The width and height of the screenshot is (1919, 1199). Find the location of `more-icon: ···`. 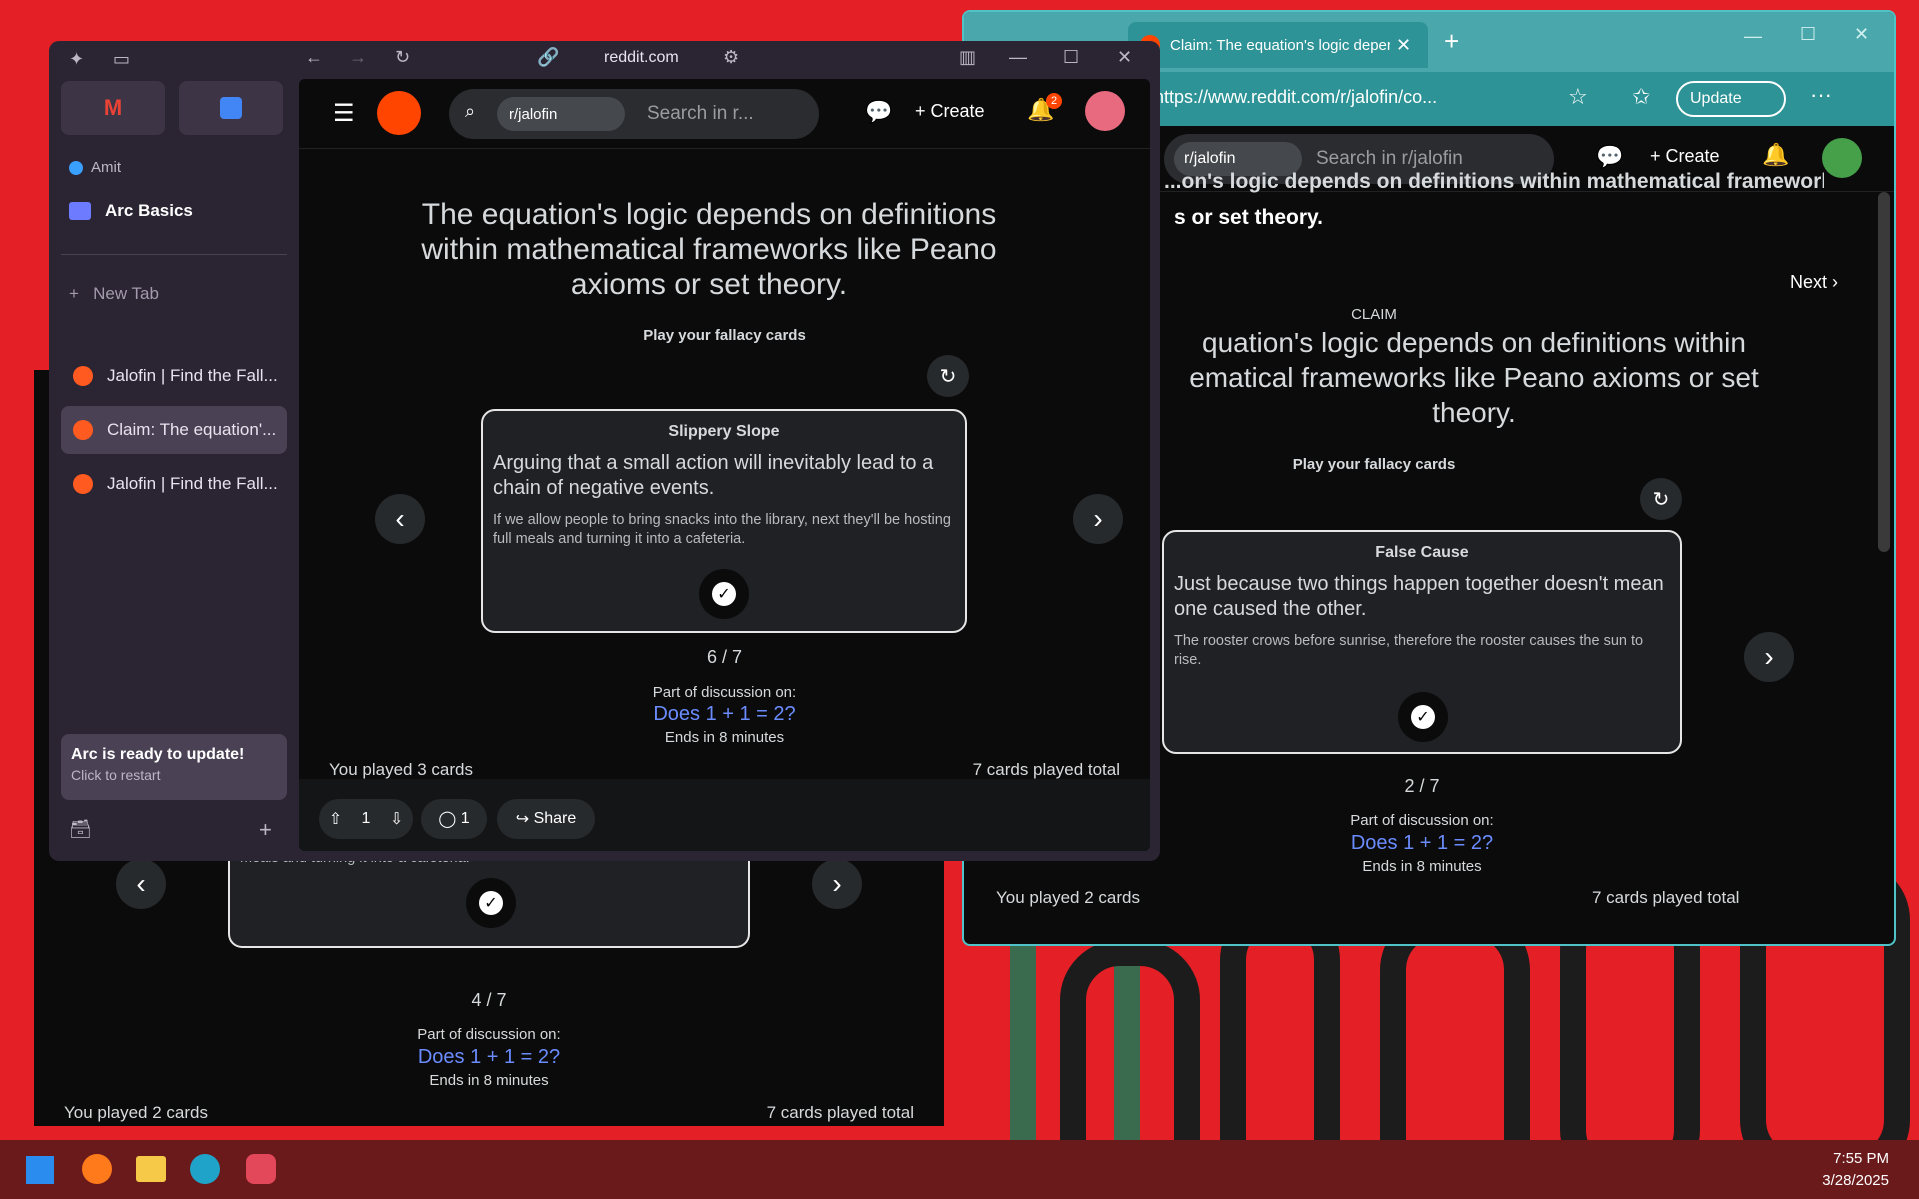

more-icon: ··· is located at coordinates (1821, 95).